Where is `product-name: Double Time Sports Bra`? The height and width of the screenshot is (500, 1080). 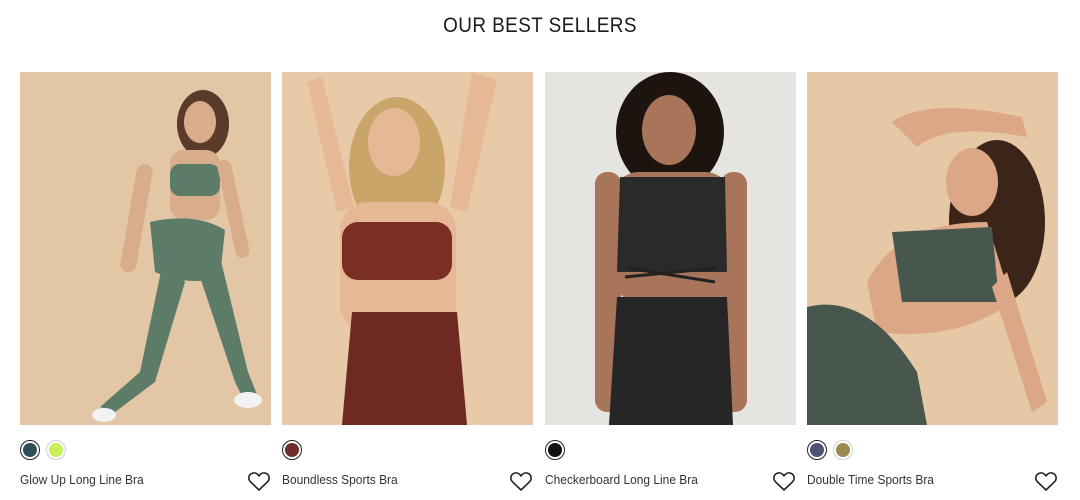 product-name: Double Time Sports Bra is located at coordinates (870, 479).